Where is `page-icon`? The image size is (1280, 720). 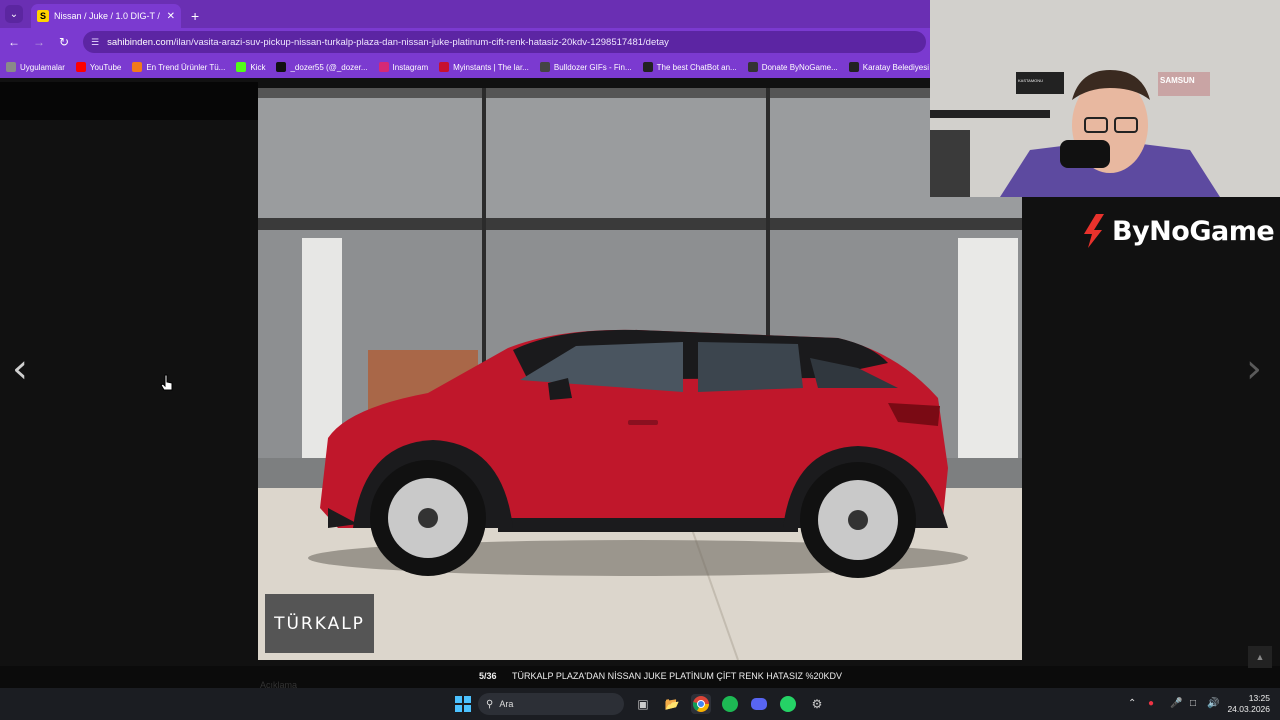 page-icon is located at coordinates (544, 67).